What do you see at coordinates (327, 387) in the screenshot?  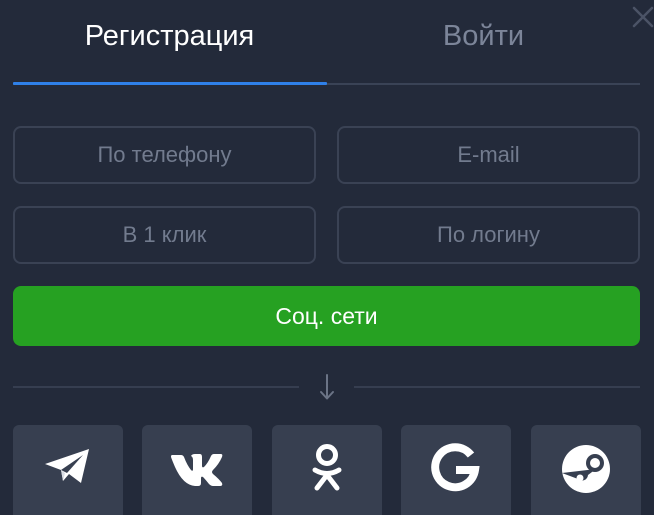 I see `arrow-down-icon` at bounding box center [327, 387].